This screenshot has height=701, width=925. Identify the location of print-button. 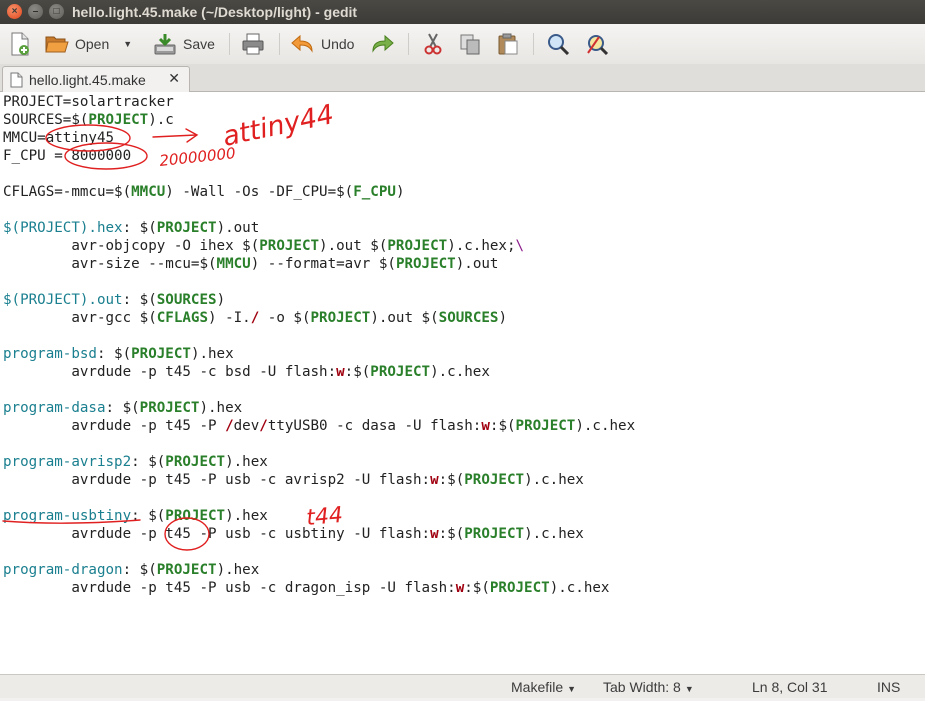
(253, 44).